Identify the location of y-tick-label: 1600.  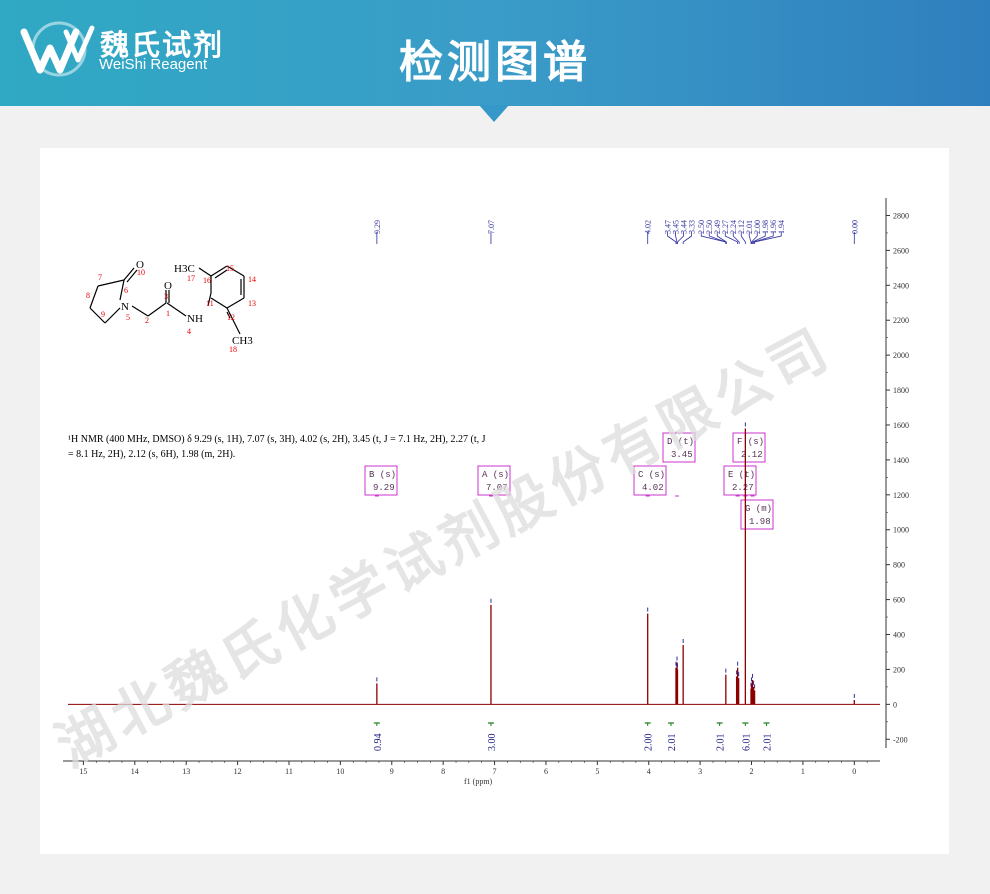
(901, 425).